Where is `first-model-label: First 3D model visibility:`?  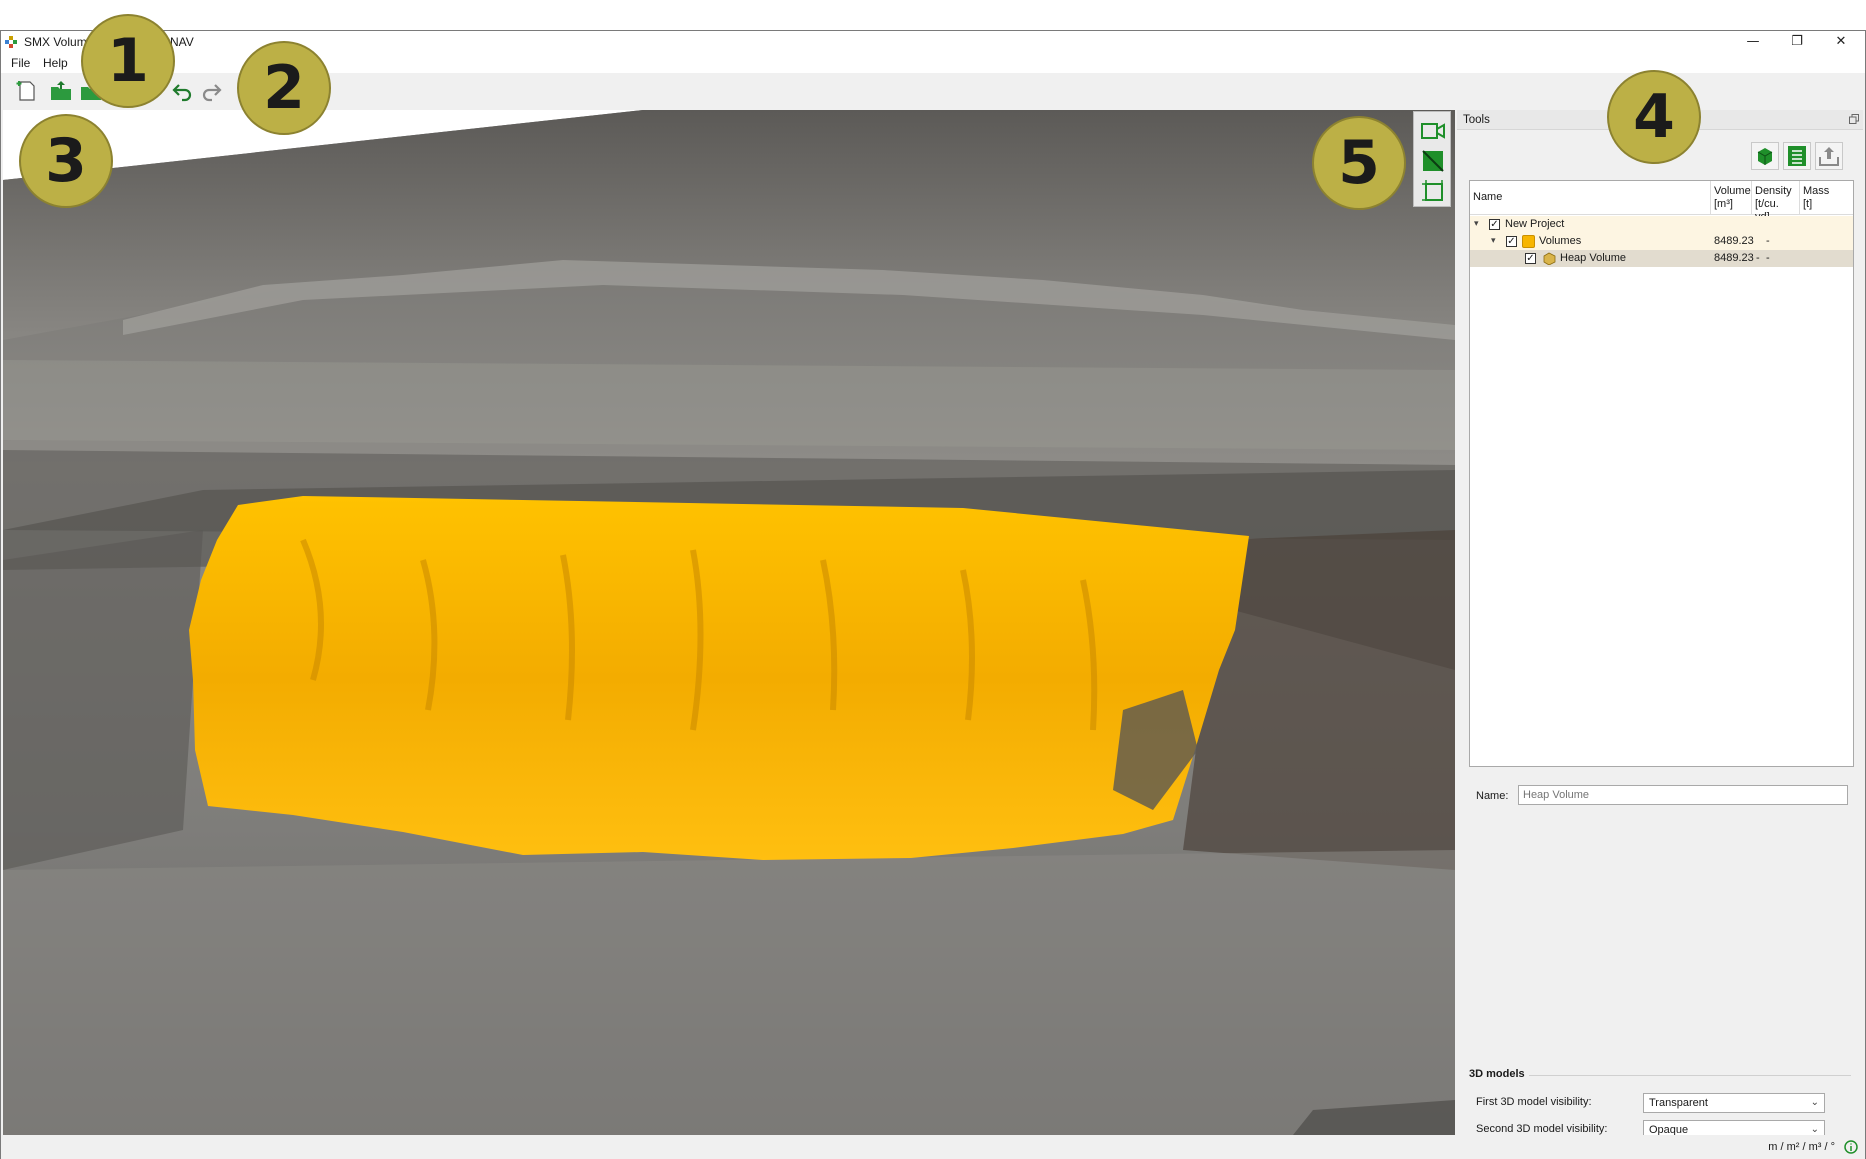 first-model-label: First 3D model visibility: is located at coordinates (1534, 1102).